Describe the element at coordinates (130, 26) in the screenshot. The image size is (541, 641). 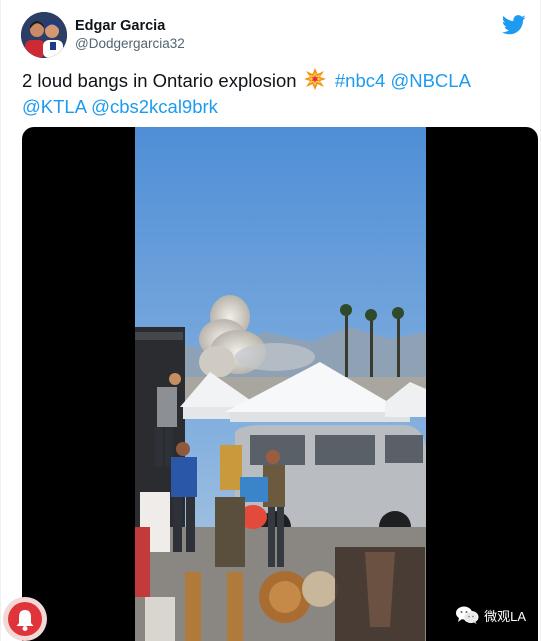
I see `author-display-name: Edgar Garcia` at that location.